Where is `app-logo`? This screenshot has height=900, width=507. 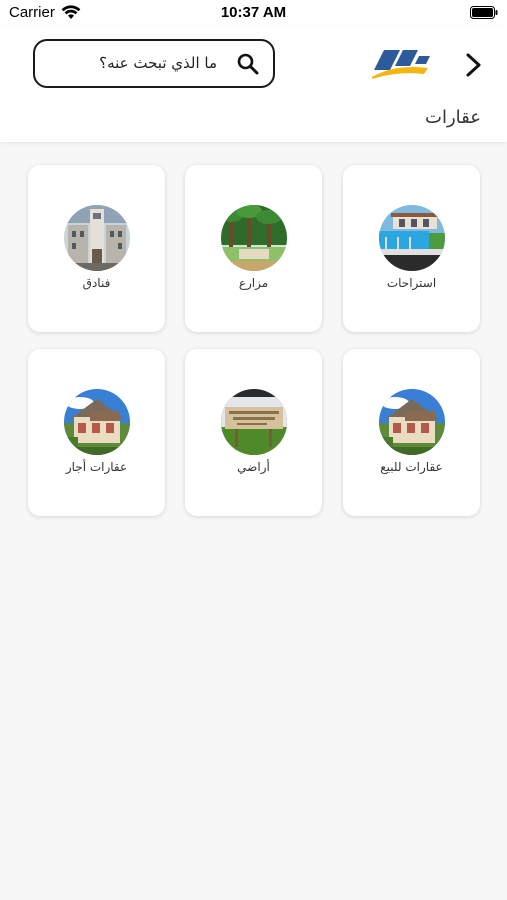 app-logo is located at coordinates (401, 64).